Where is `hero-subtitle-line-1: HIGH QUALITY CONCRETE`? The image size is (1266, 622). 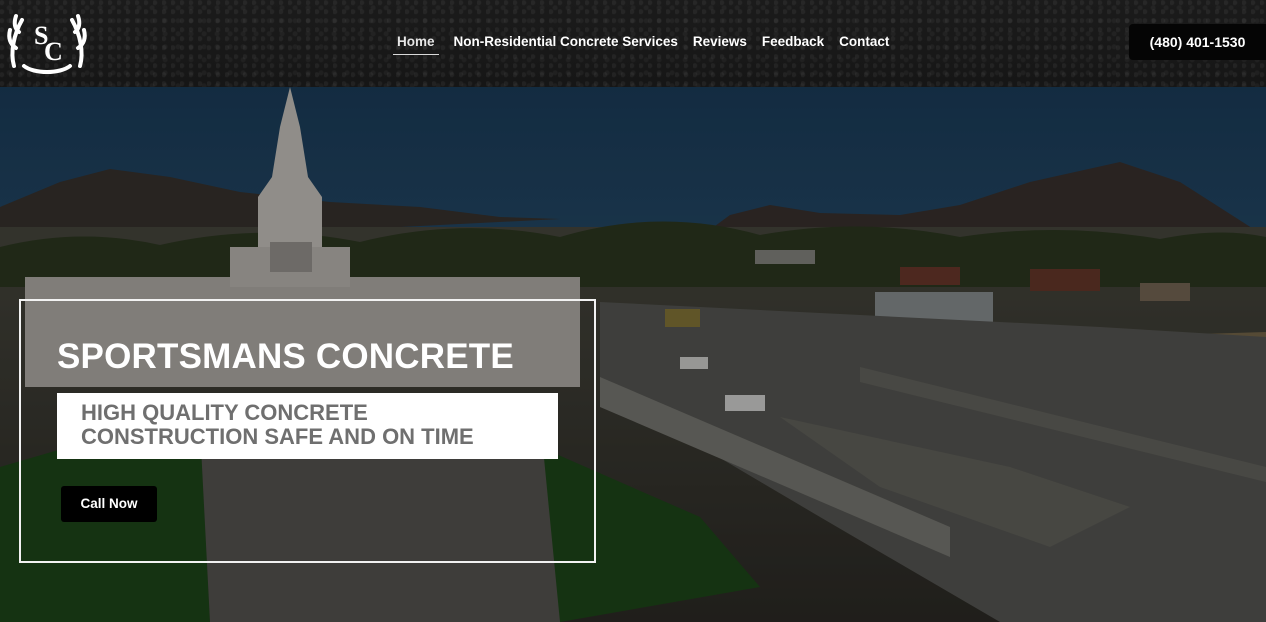
hero-subtitle-line-1: HIGH QUALITY CONCRETE is located at coordinates (224, 412).